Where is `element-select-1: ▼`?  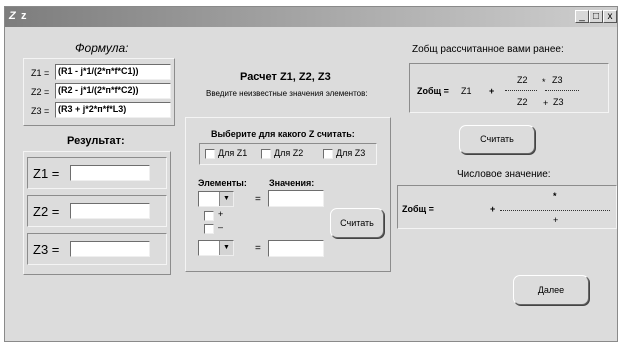 element-select-1: ▼ is located at coordinates (216, 199).